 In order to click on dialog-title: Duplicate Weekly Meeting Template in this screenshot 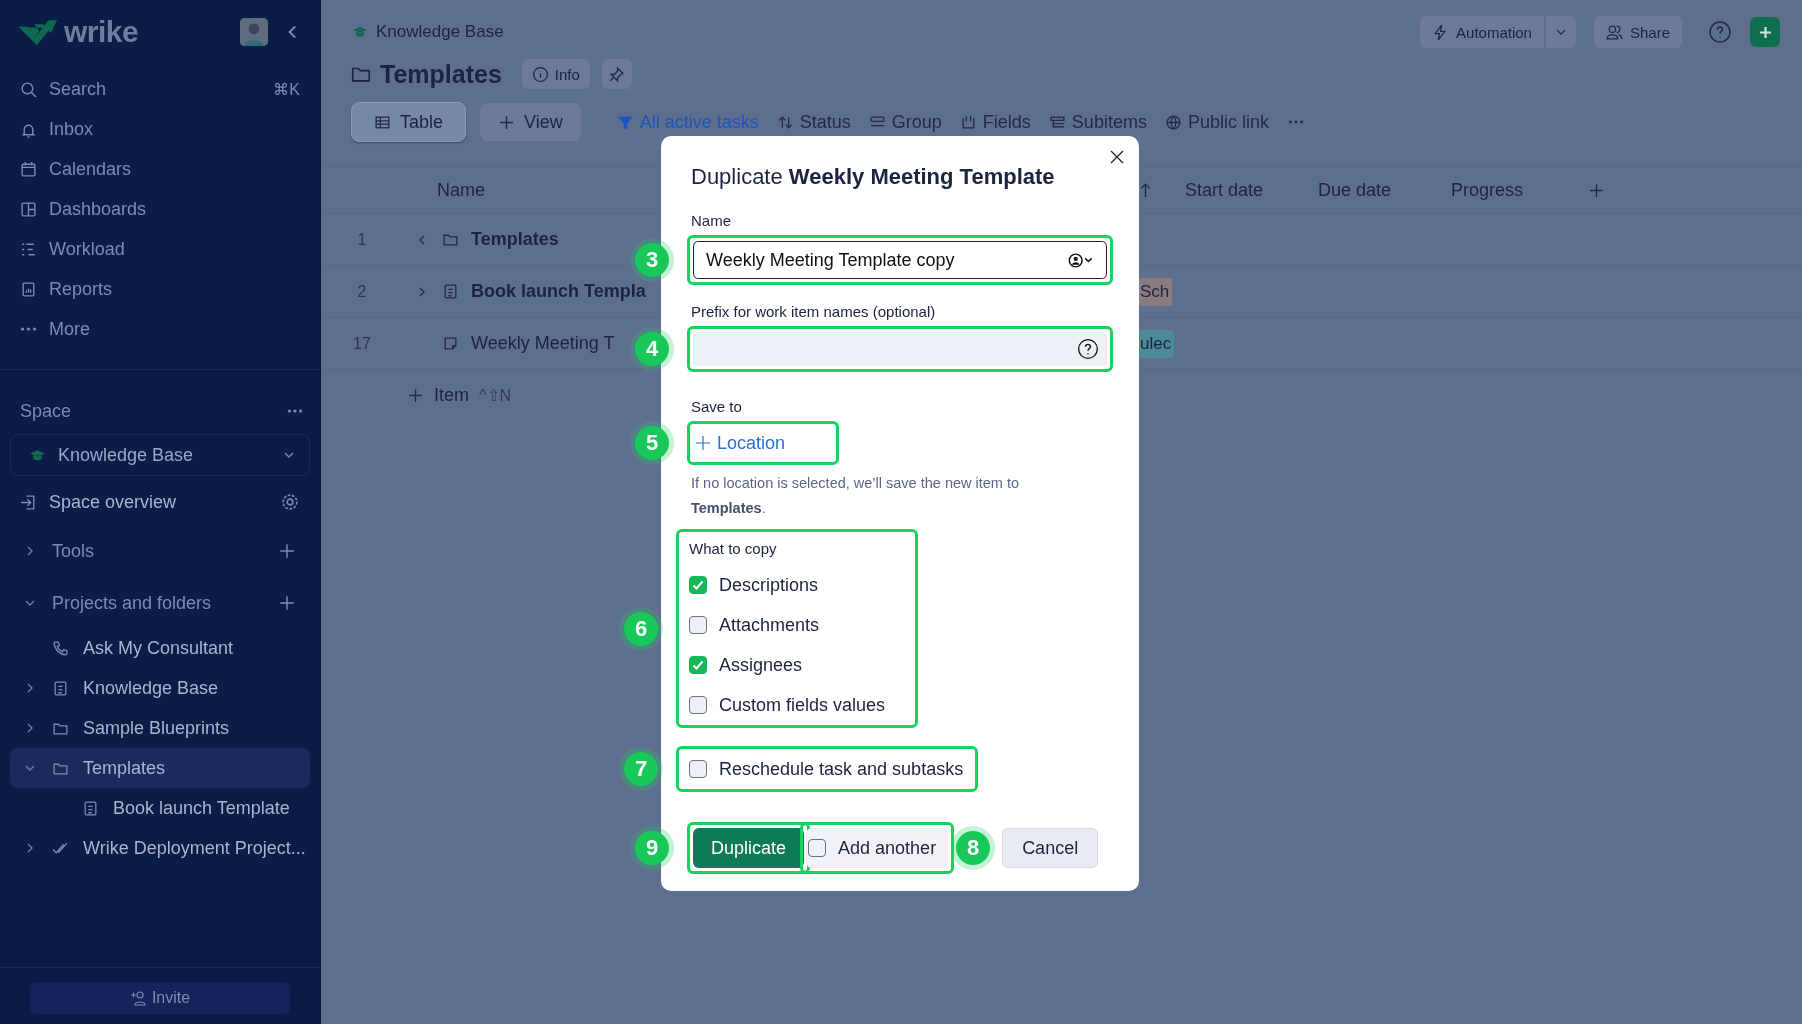, I will do `click(873, 177)`.